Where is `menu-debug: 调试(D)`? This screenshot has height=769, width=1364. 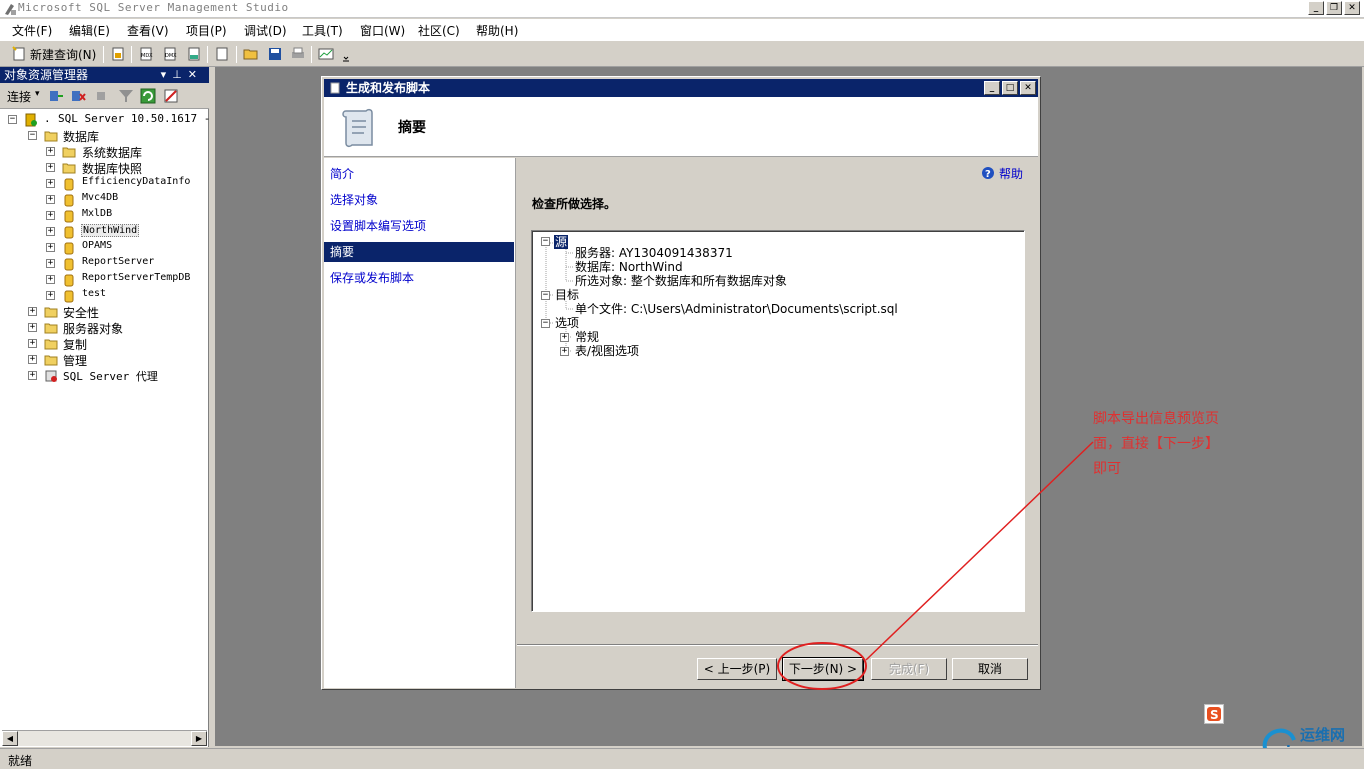 menu-debug: 调试(D) is located at coordinates (265, 30).